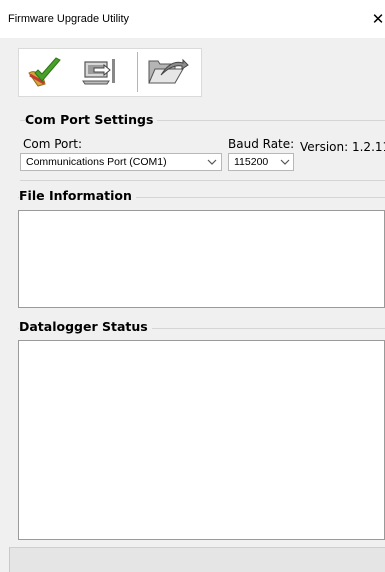 The width and height of the screenshot is (385, 572). Describe the element at coordinates (85, 326) in the screenshot. I see `datalogger-status-title: Datalogger Status` at that location.